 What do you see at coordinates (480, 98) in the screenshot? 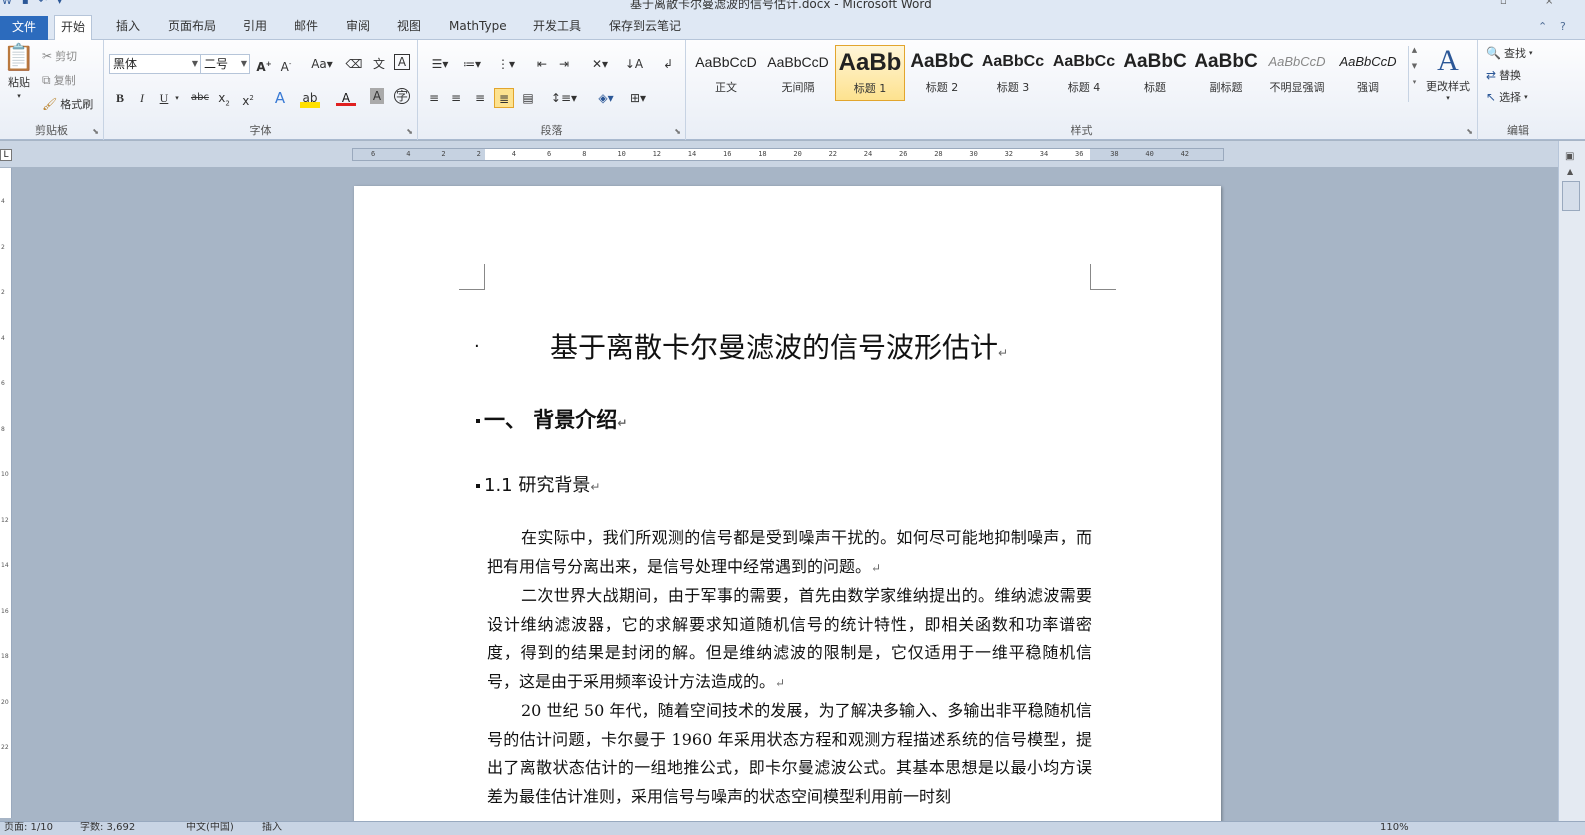
I see `align-right-icon: ≡` at bounding box center [480, 98].